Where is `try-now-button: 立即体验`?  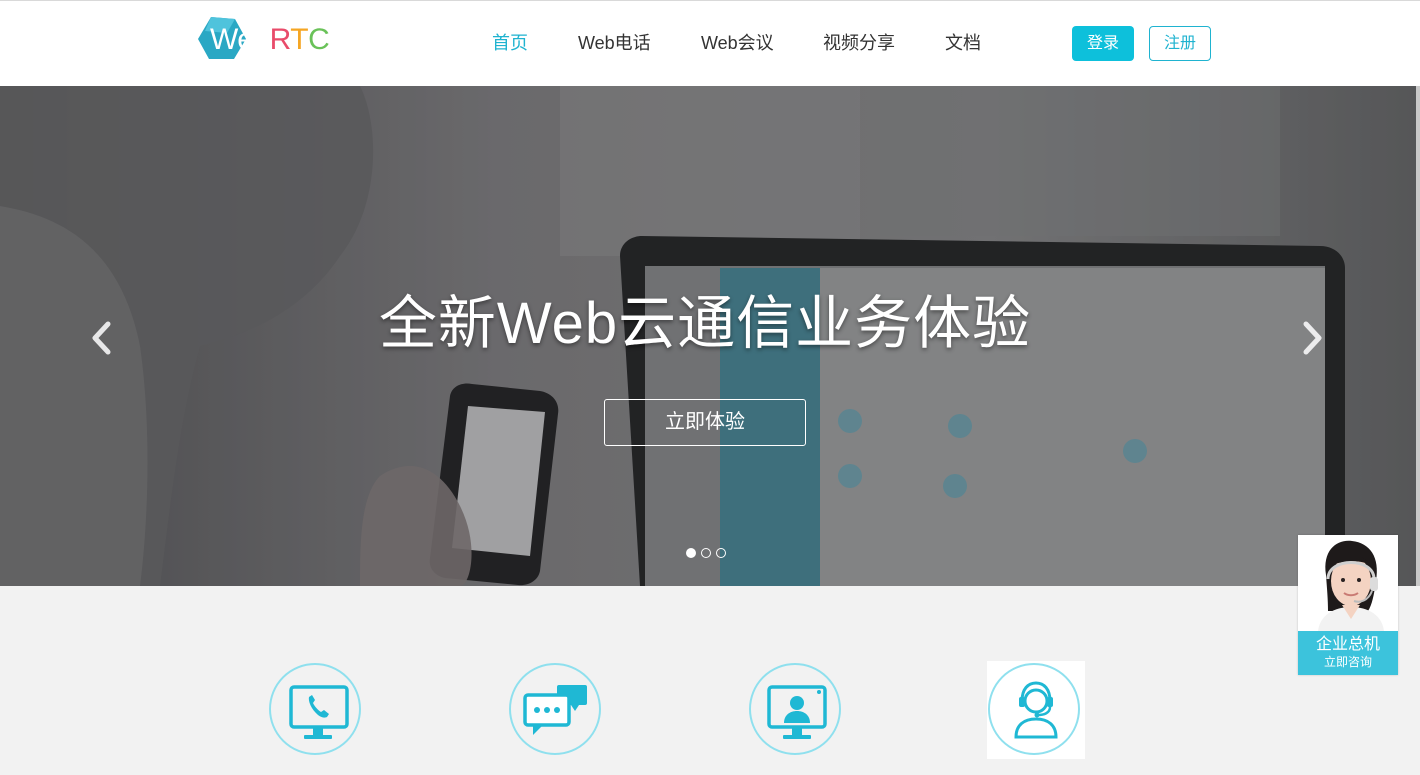
try-now-button: 立即体验 is located at coordinates (705, 422).